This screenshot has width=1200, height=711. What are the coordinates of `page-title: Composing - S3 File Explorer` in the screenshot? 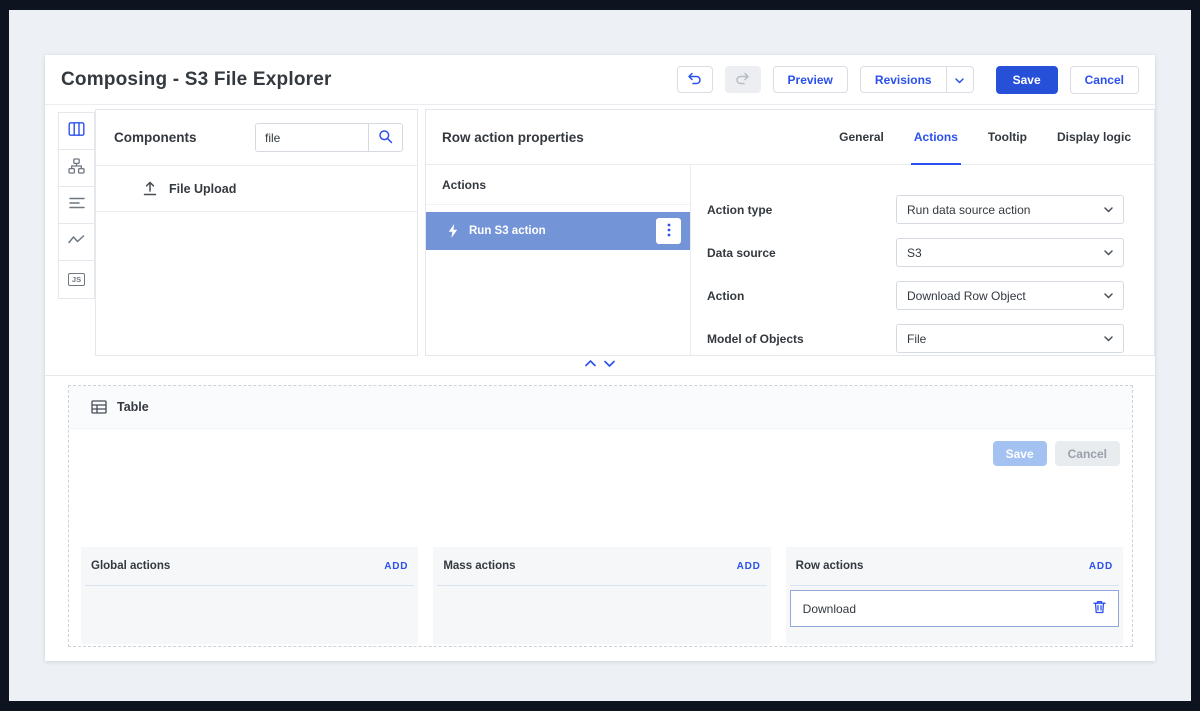 It's located at (196, 79).